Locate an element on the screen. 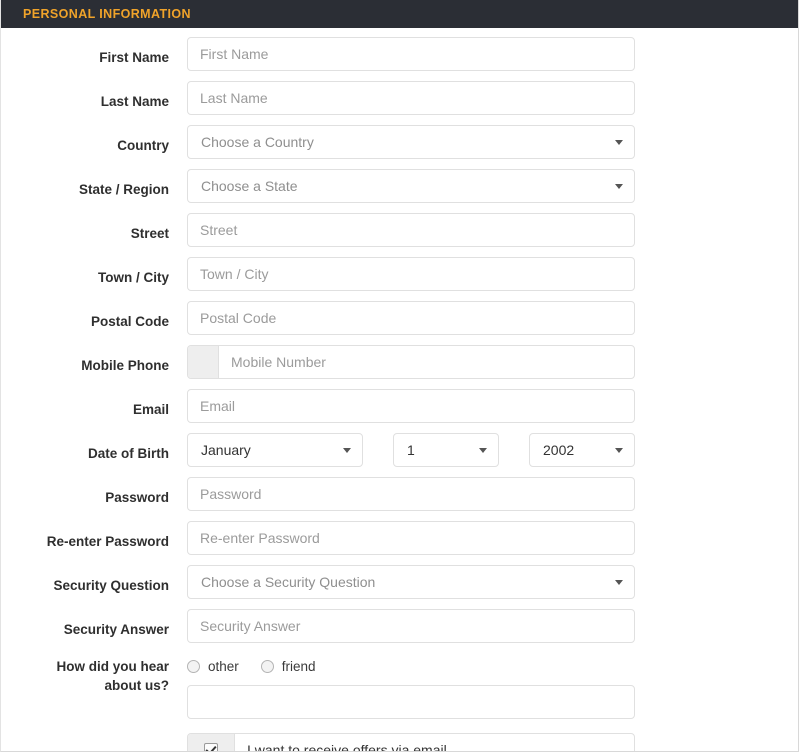 This screenshot has height=752, width=799. label-first-name: First Name is located at coordinates (134, 57).